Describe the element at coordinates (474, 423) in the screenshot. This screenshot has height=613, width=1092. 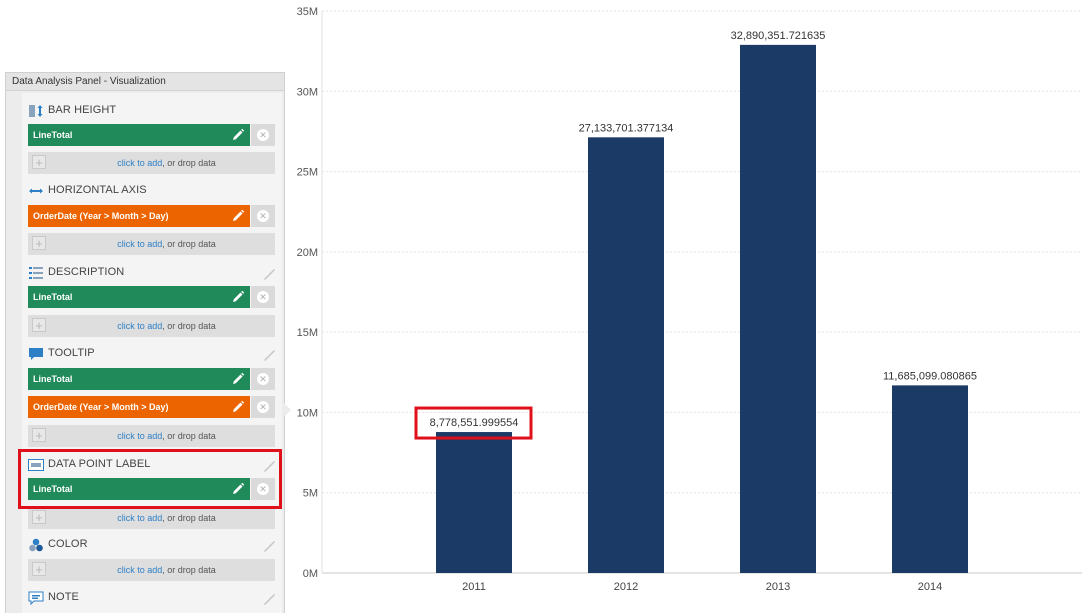
I see `data-label: 8,778,551.999554` at that location.